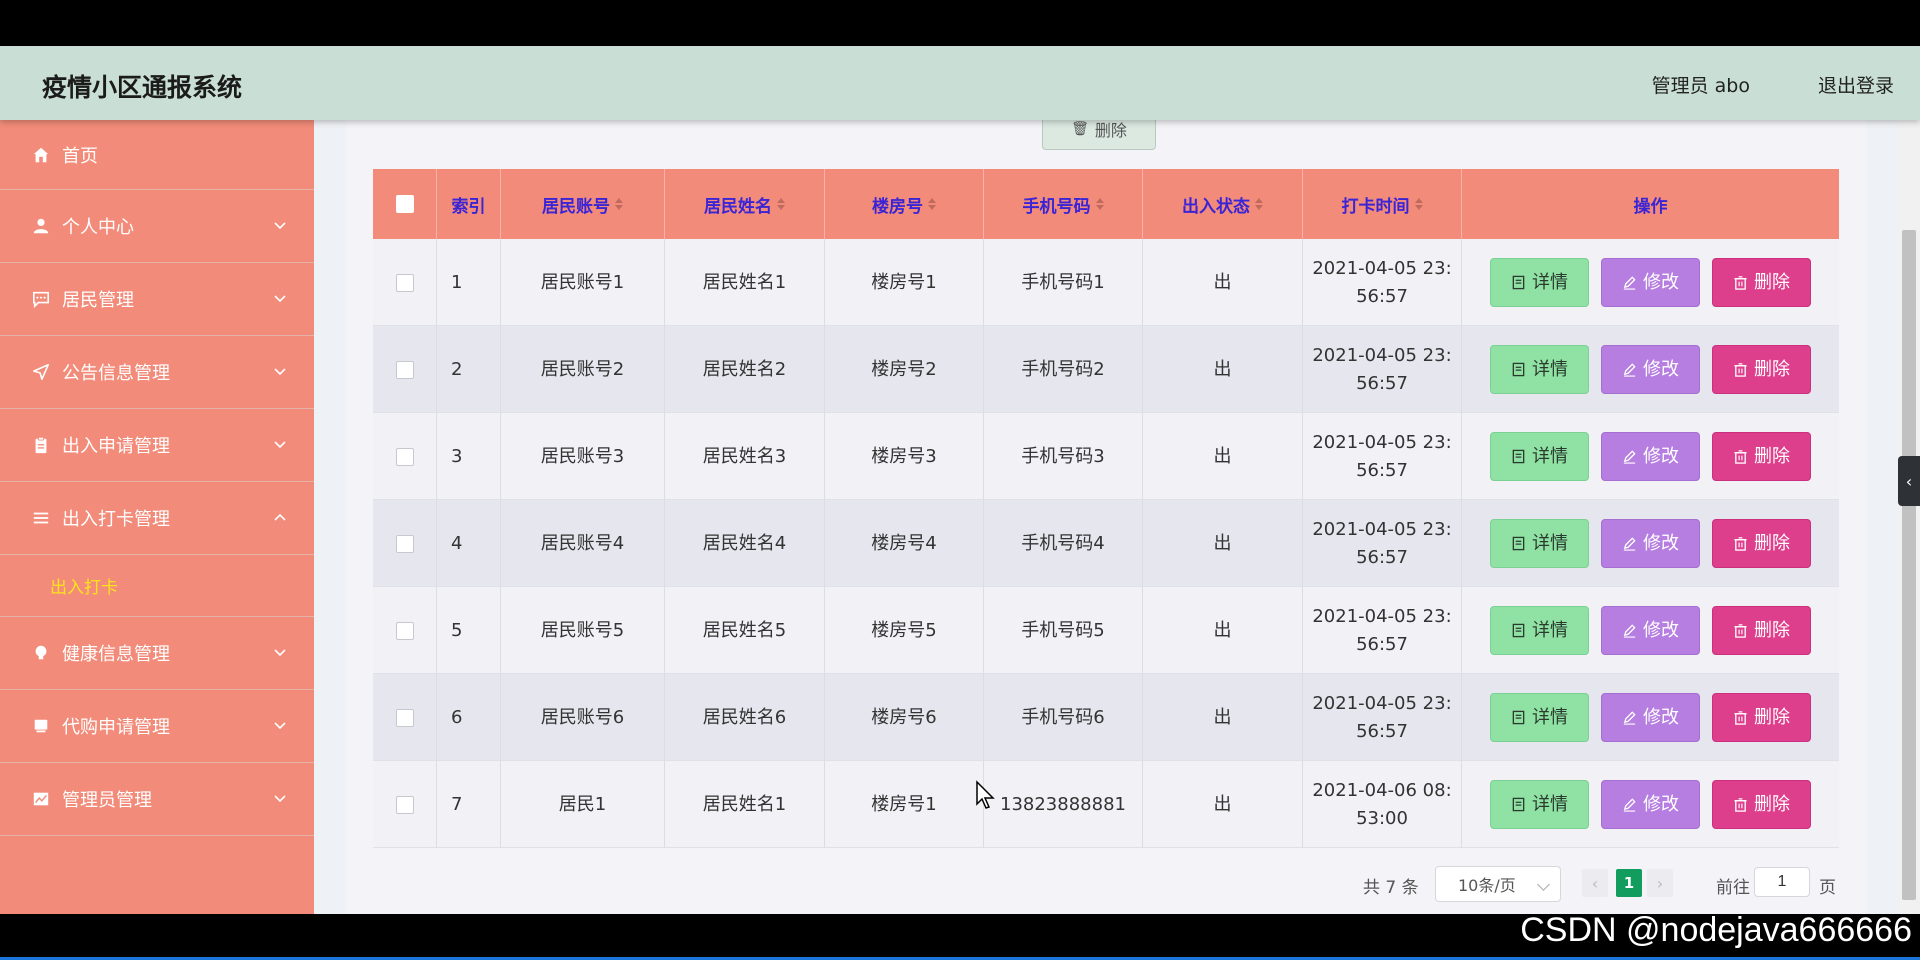 The height and width of the screenshot is (960, 1920). I want to click on vertical-scrollbar, so click(1909, 517).